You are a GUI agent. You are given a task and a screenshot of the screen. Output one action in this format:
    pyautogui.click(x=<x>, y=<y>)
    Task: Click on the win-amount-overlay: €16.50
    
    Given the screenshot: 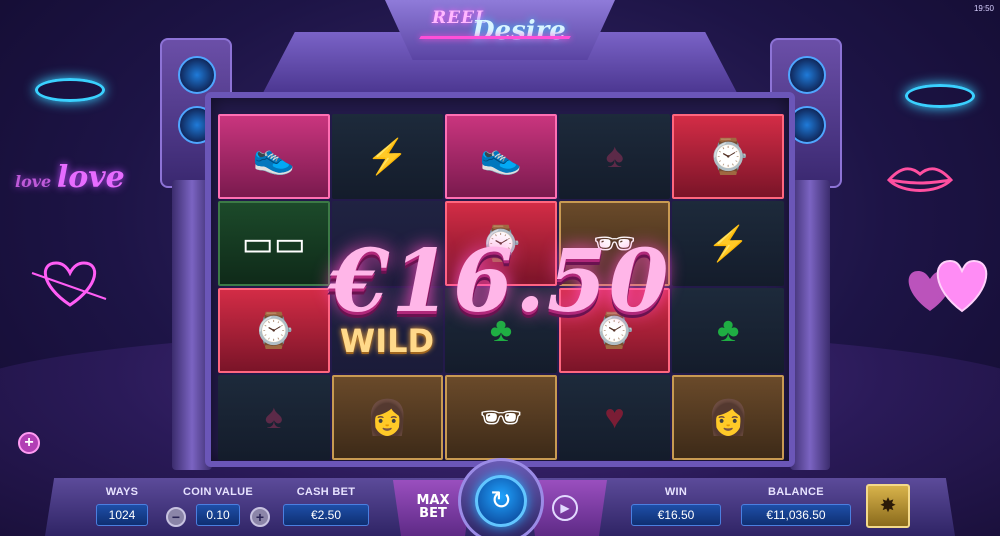 What is the action you would take?
    pyautogui.click(x=500, y=281)
    